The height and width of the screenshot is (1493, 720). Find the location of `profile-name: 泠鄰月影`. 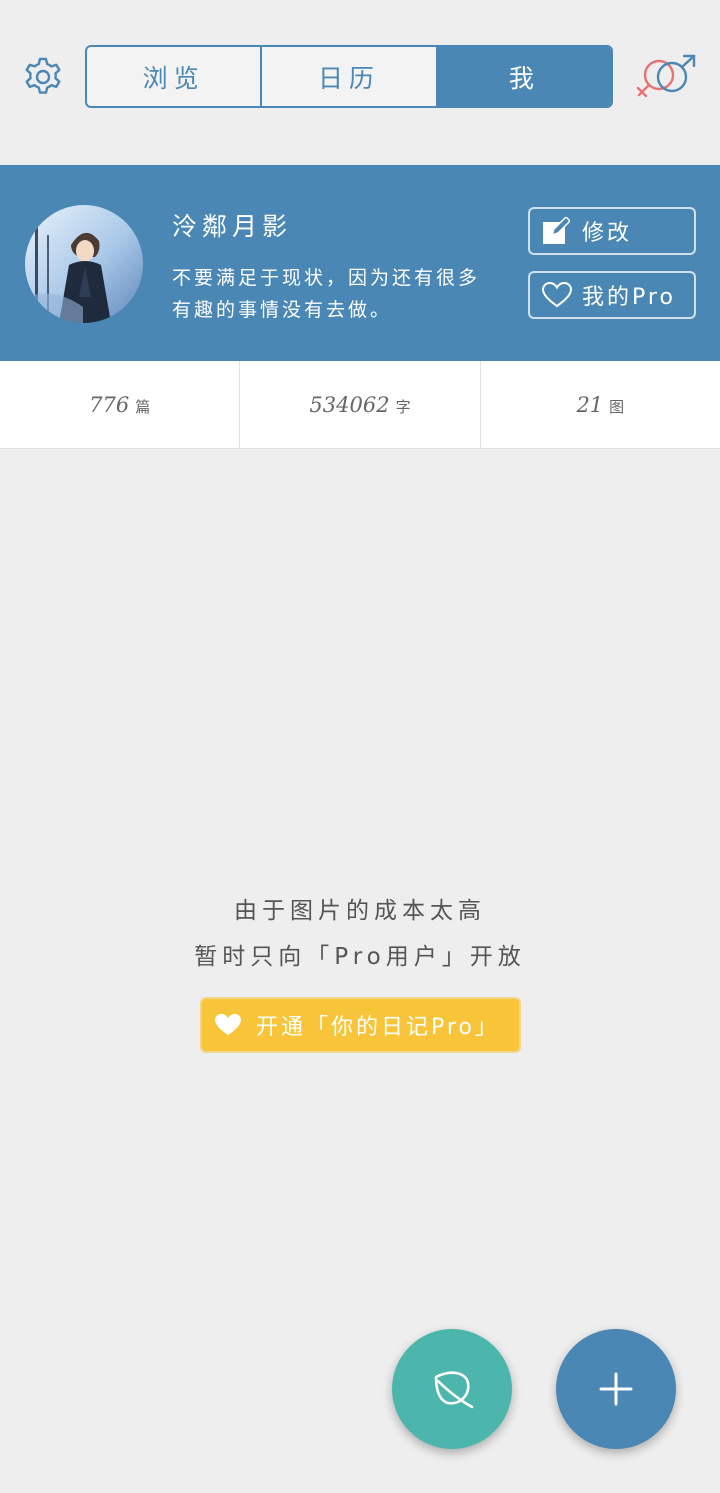

profile-name: 泠鄰月影 is located at coordinates (232, 226).